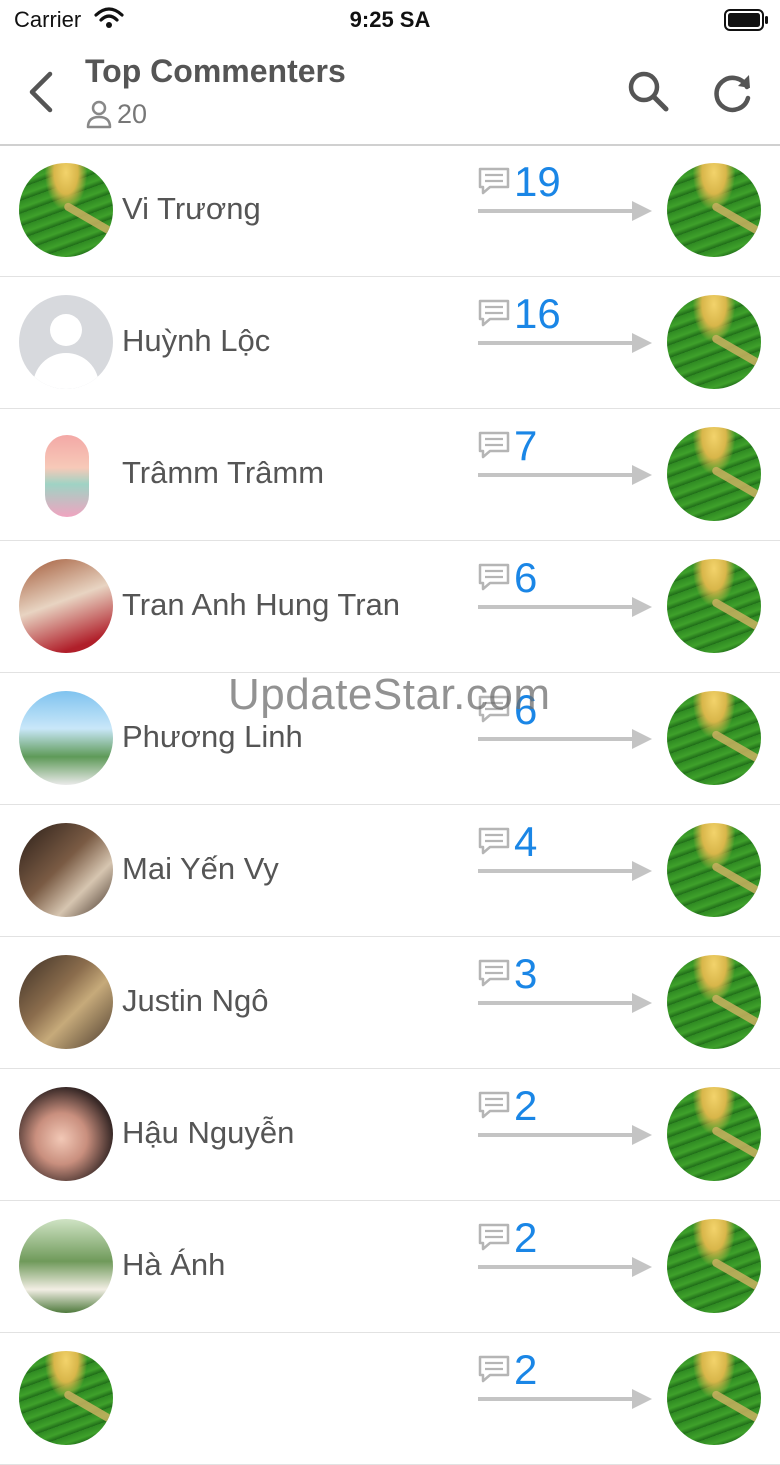  Describe the element at coordinates (174, 1264) in the screenshot. I see `commenter-name: Hà Ánh` at that location.